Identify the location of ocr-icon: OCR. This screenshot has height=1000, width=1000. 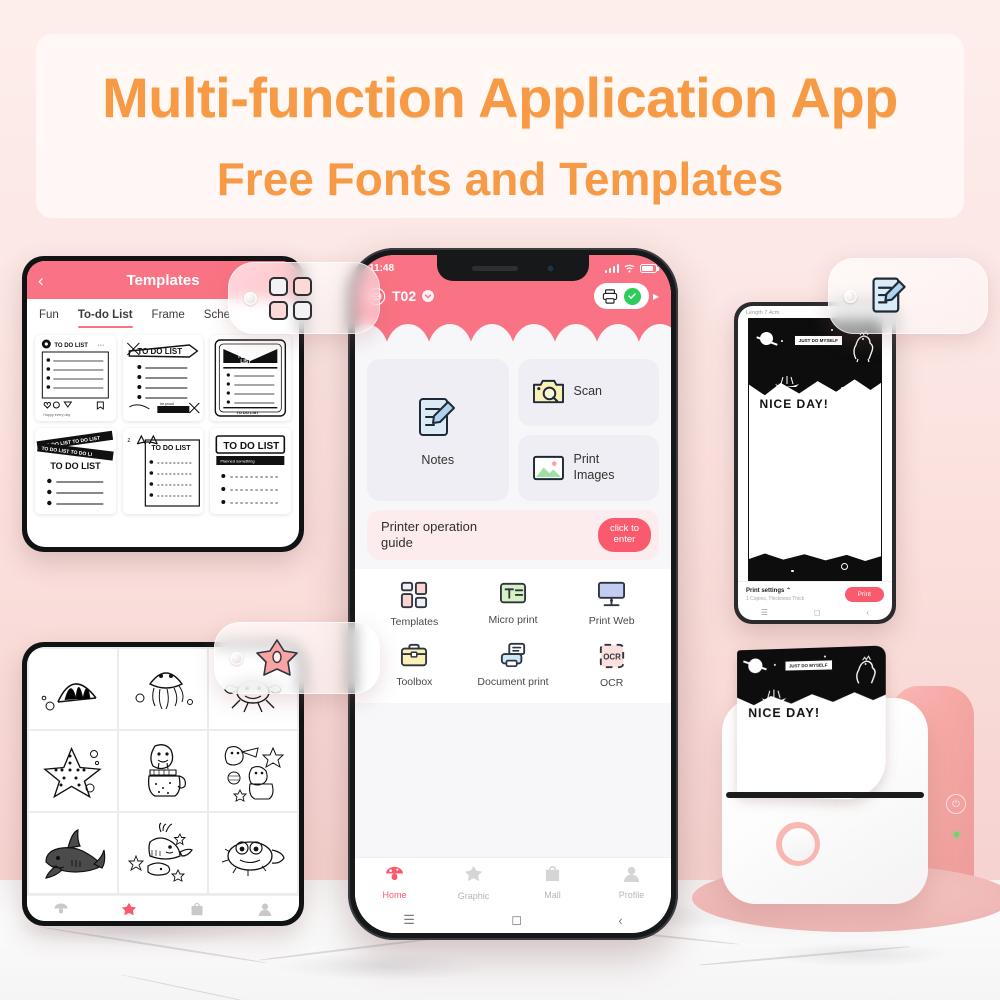
(611, 656).